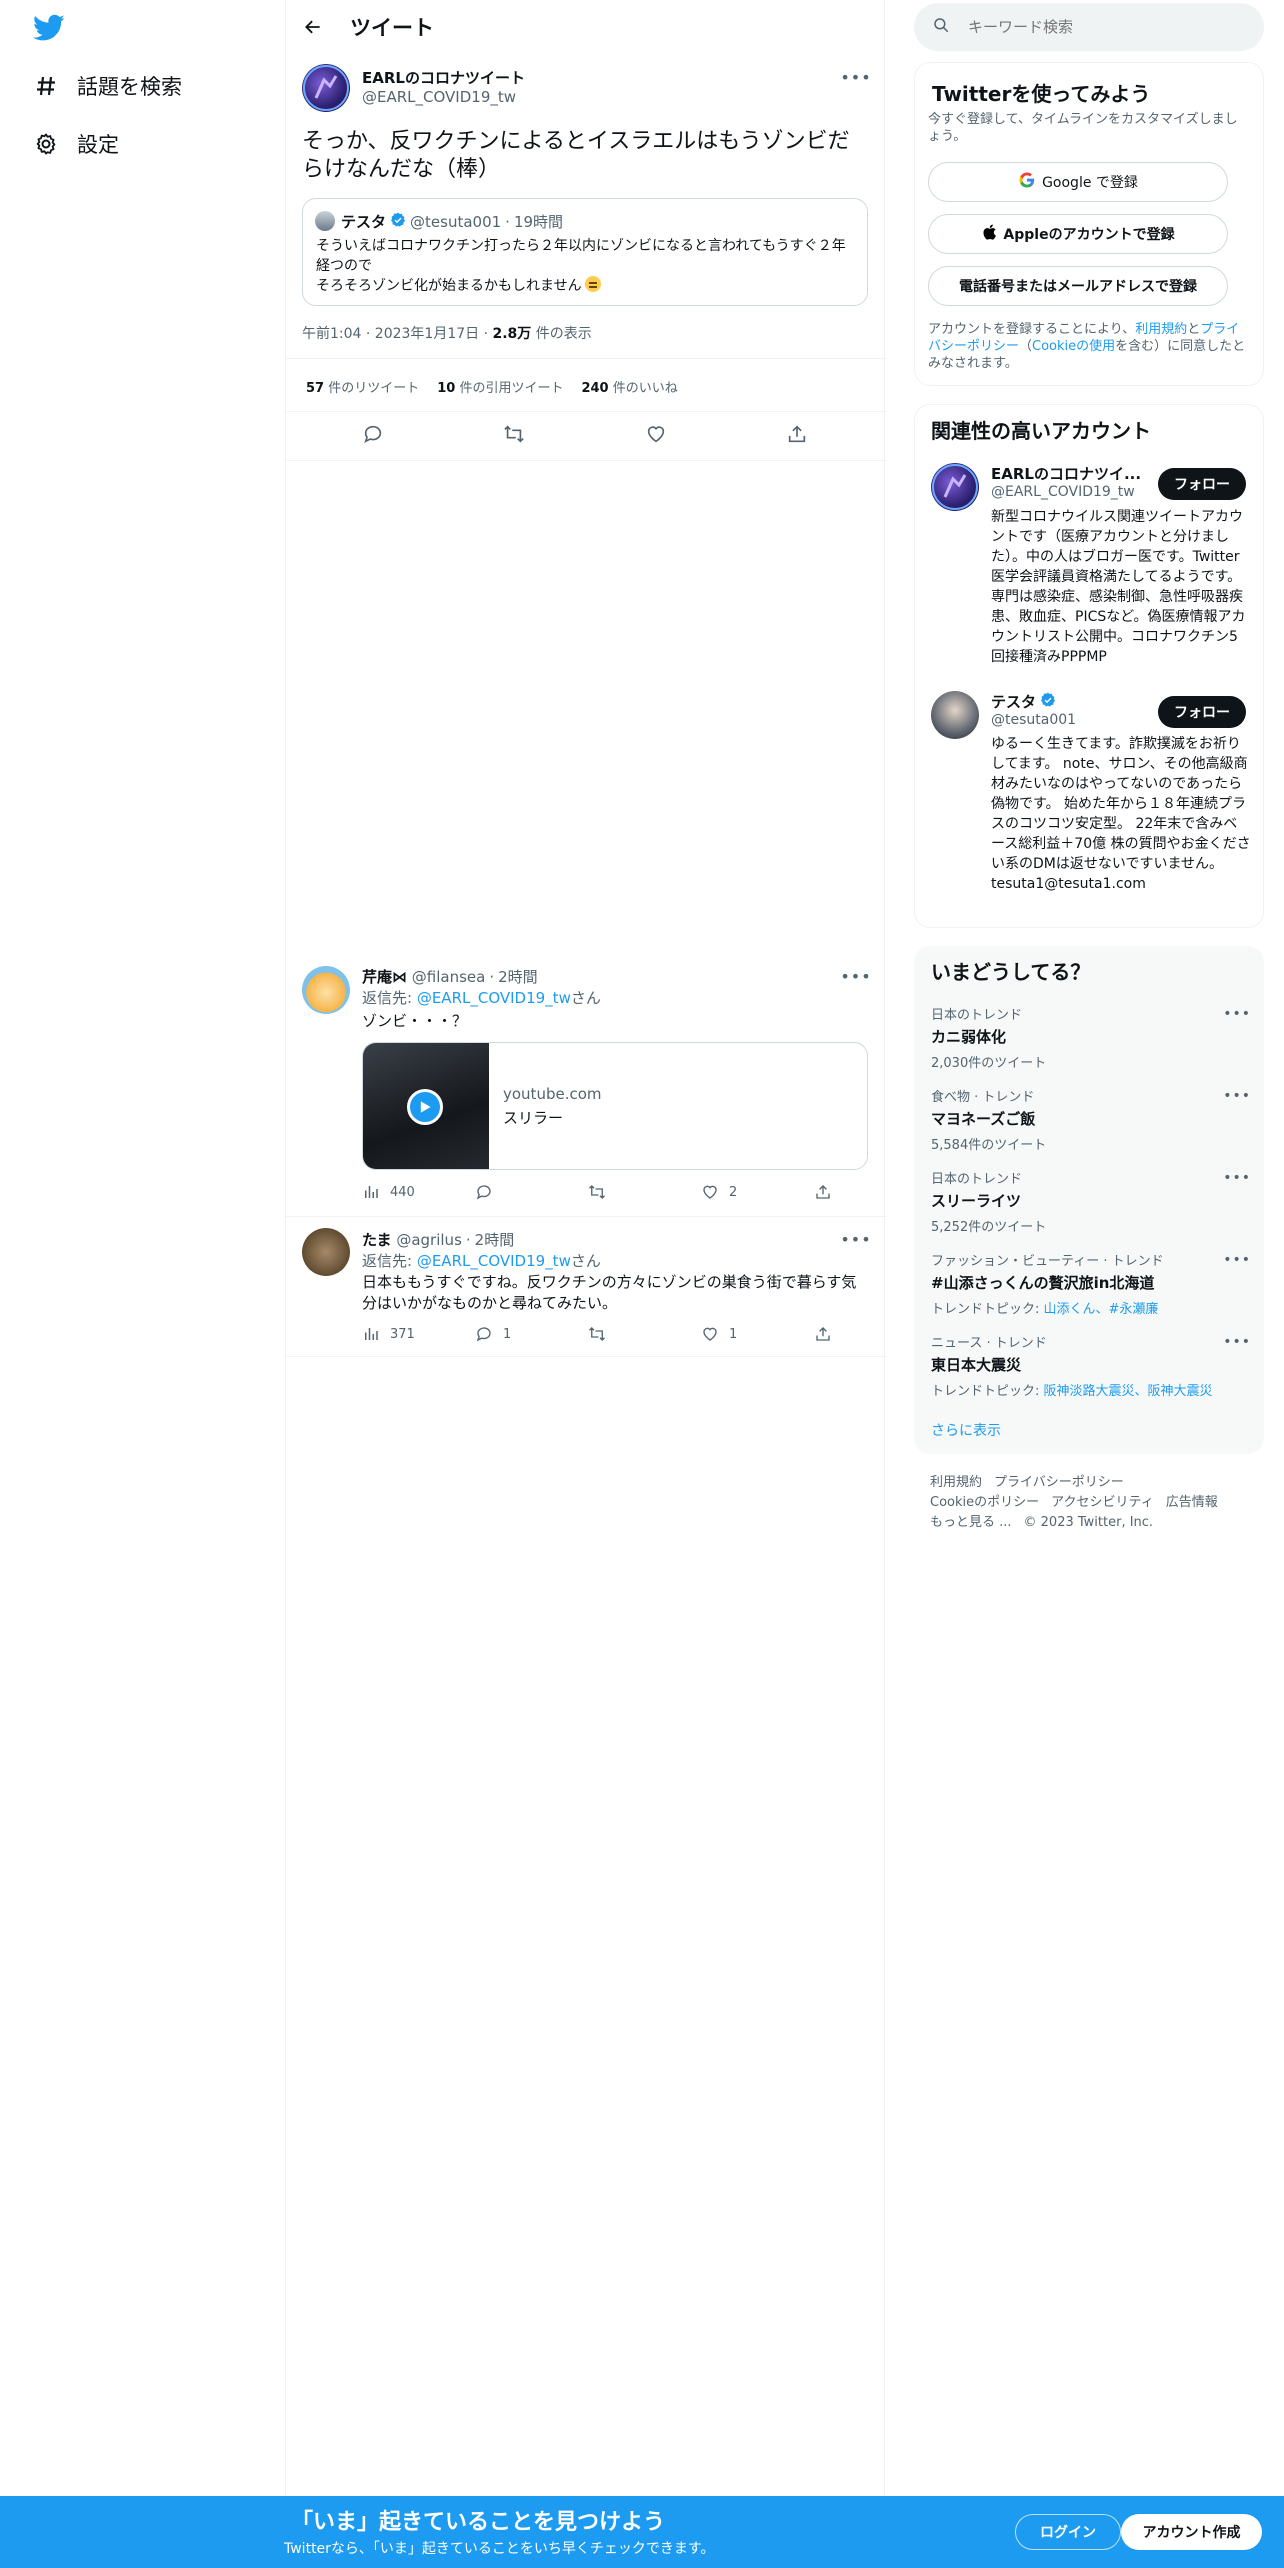  Describe the element at coordinates (656, 436) in the screenshot. I see `like-icon` at that location.